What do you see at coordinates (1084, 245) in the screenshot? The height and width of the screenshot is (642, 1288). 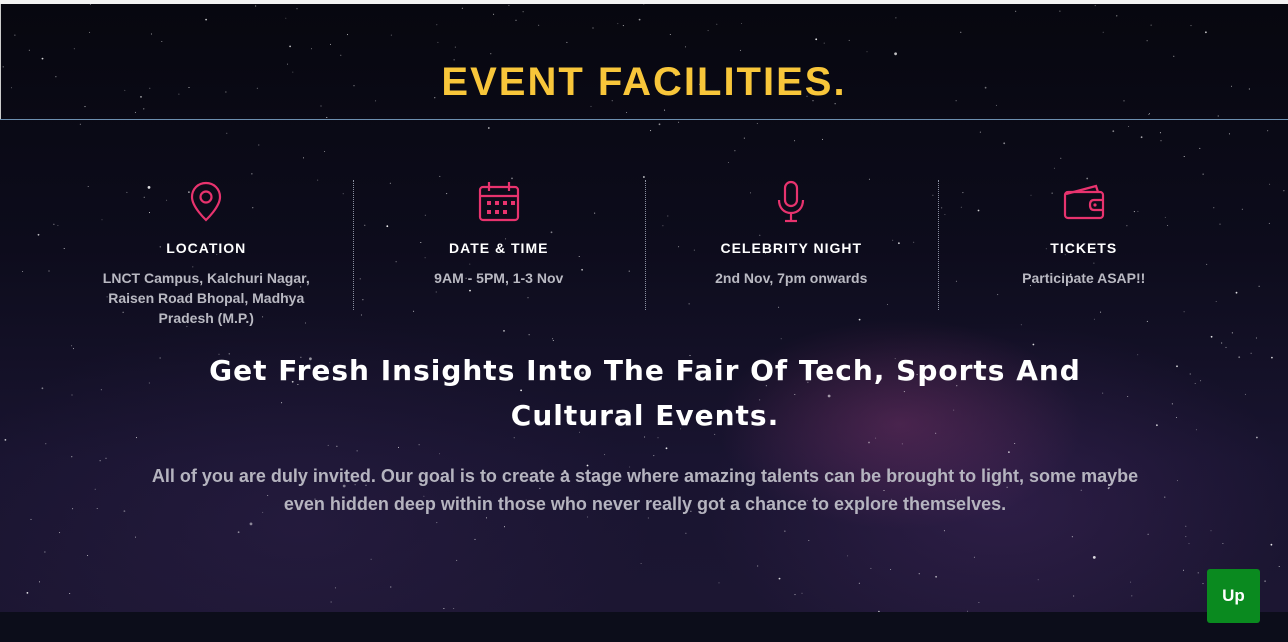 I see `facility-tickets: TICKETS Participate ASAP!!` at bounding box center [1084, 245].